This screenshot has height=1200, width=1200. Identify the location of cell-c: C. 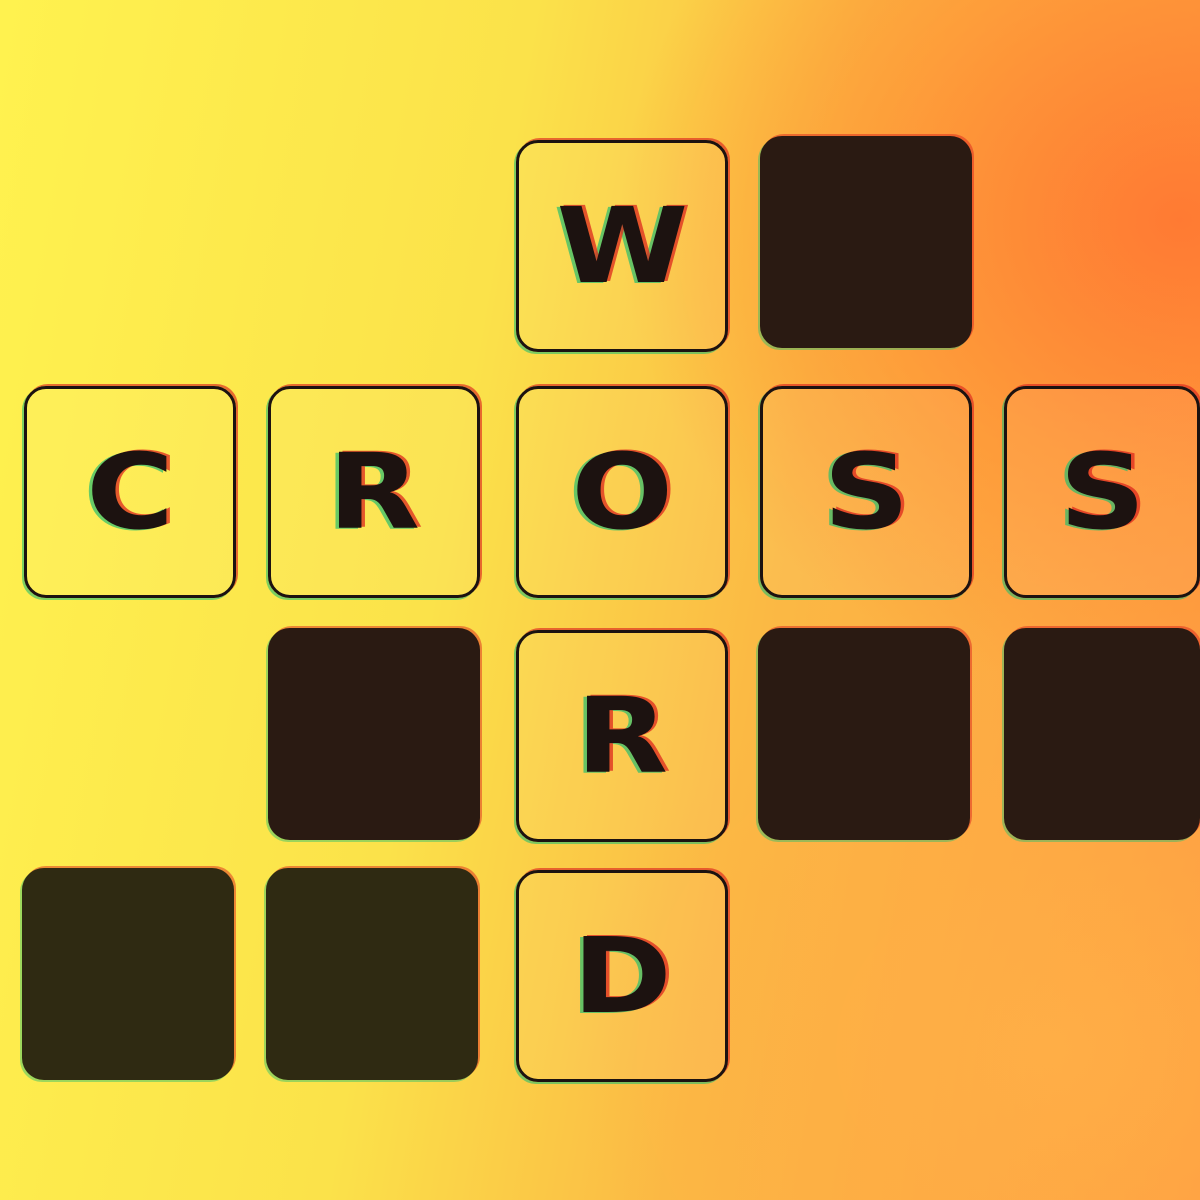
(130, 492).